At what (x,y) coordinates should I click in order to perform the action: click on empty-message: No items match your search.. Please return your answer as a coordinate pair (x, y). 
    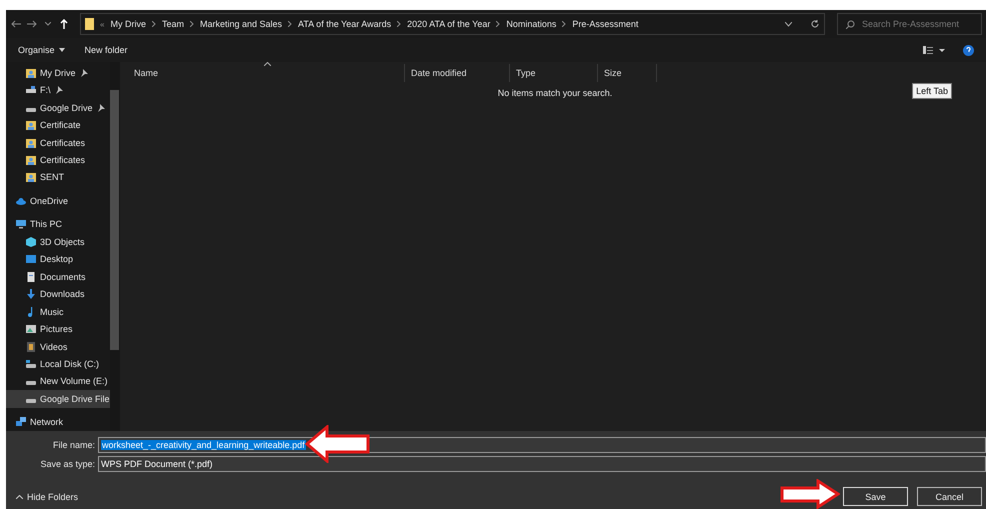
    Looking at the image, I should click on (555, 93).